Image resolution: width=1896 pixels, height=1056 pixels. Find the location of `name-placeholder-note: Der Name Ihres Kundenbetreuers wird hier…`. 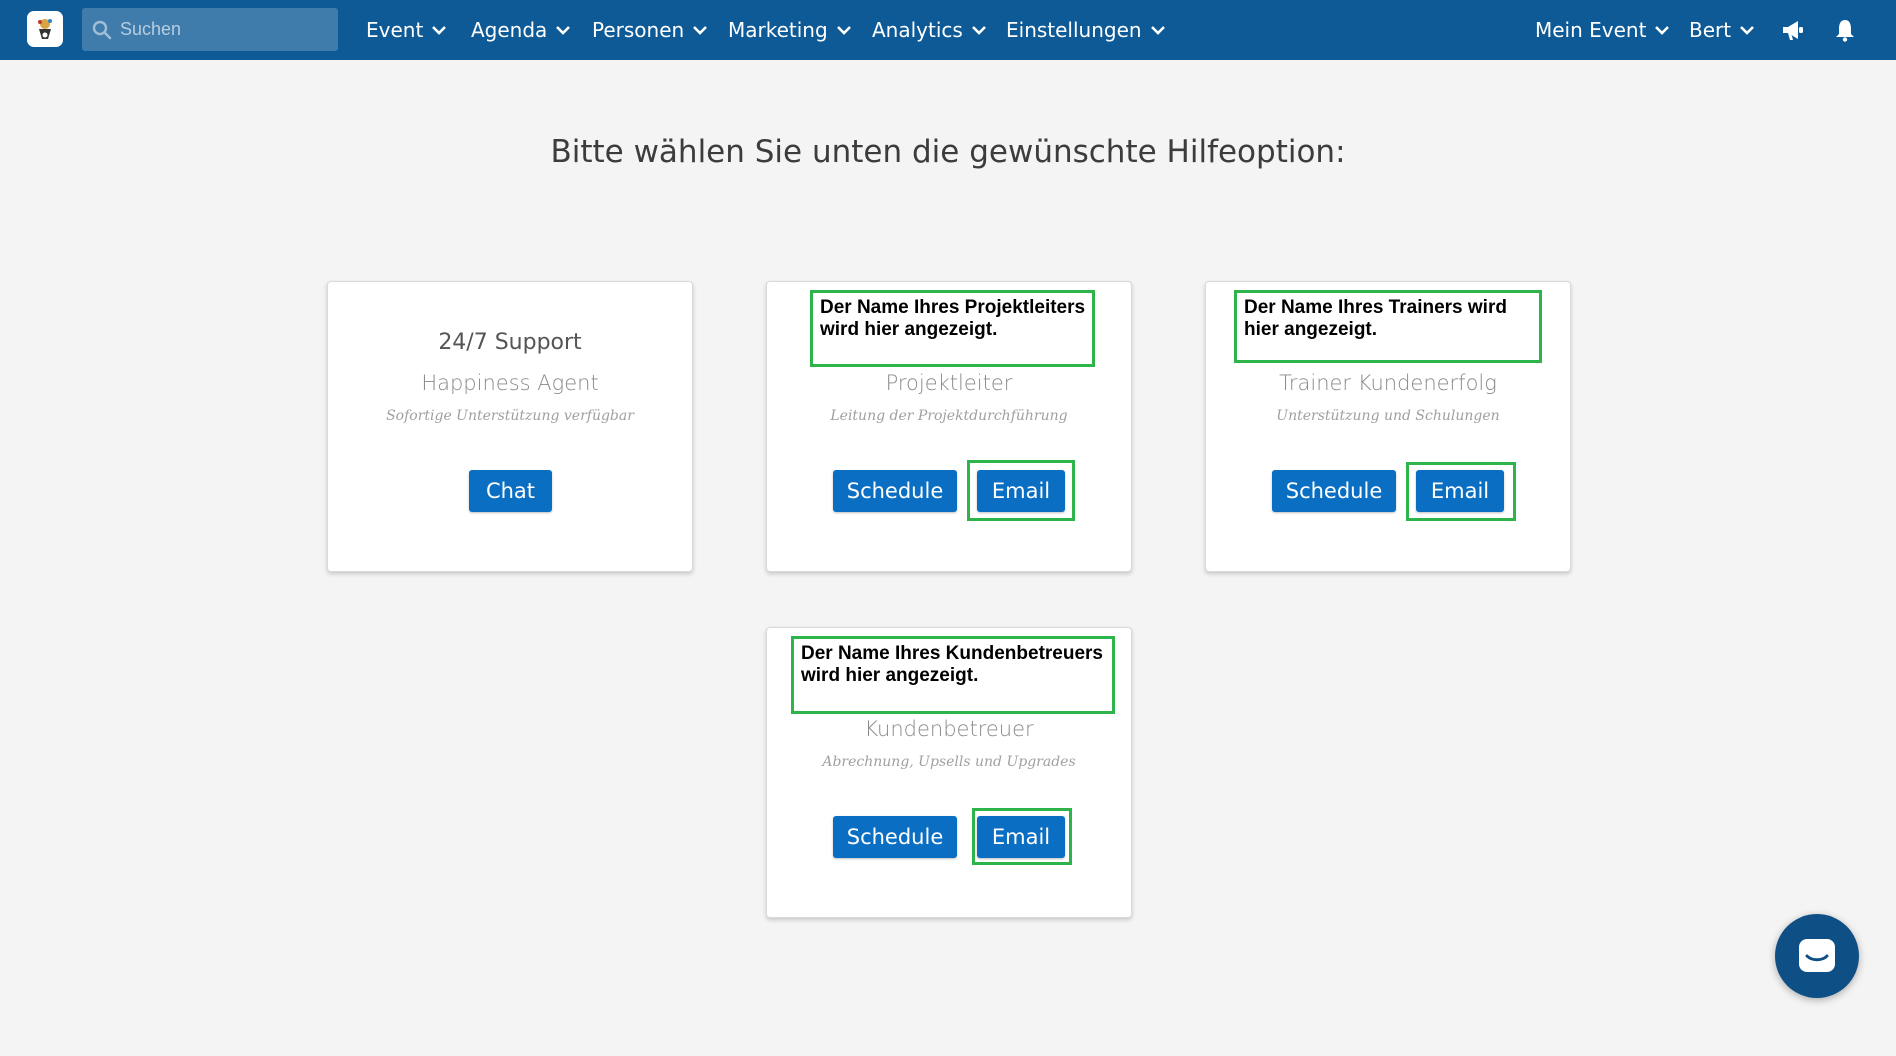

name-placeholder-note: Der Name Ihres Kundenbetreuers wird hier… is located at coordinates (953, 675).